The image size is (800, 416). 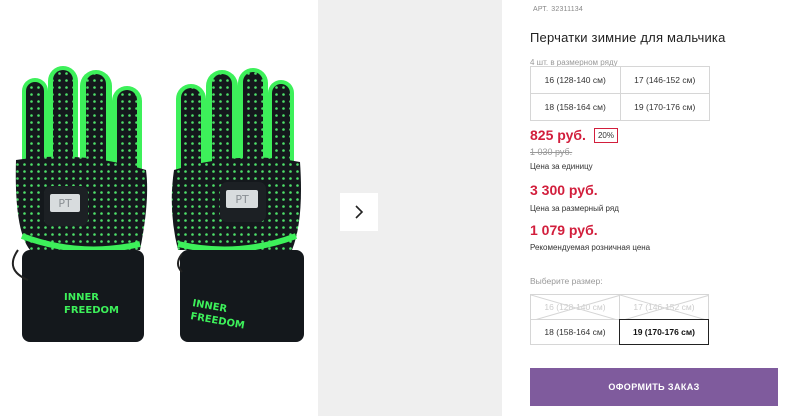 I want to click on pack-size-cell: 16 (128-140 см), so click(x=575, y=80).